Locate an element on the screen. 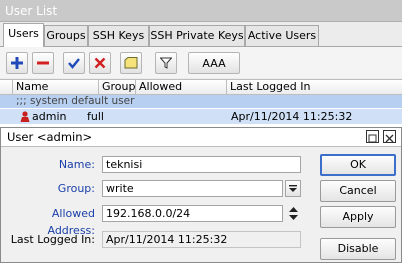 The image size is (402, 263). allowed-address-label: Allowed Address: is located at coordinates (71, 222).